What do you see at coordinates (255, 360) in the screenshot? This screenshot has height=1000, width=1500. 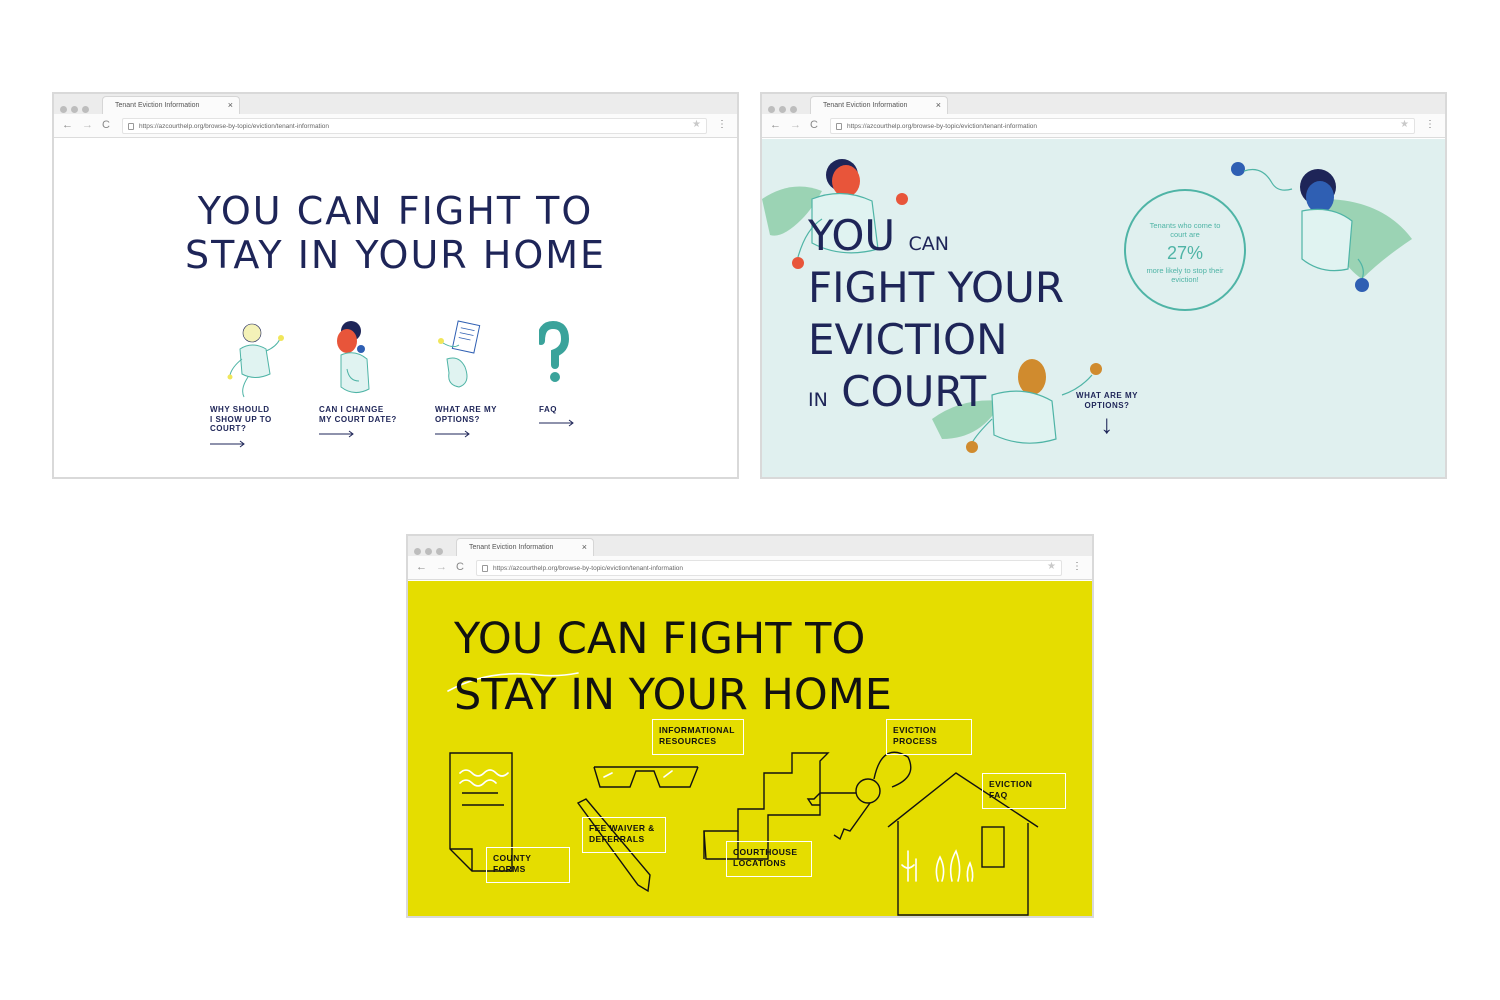 I see `person-running-icon` at bounding box center [255, 360].